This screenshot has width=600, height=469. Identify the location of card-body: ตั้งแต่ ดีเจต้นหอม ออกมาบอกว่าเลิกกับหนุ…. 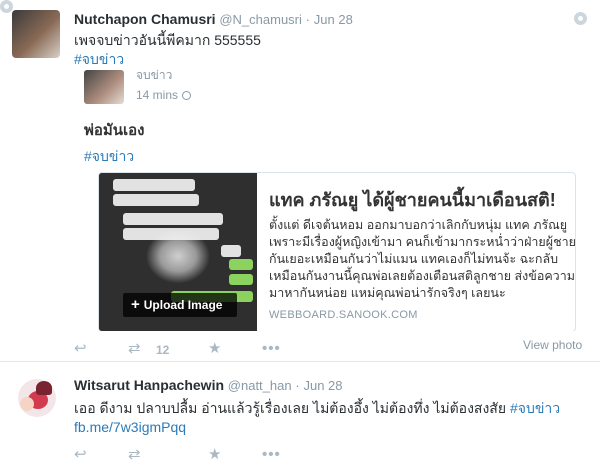
(422, 259).